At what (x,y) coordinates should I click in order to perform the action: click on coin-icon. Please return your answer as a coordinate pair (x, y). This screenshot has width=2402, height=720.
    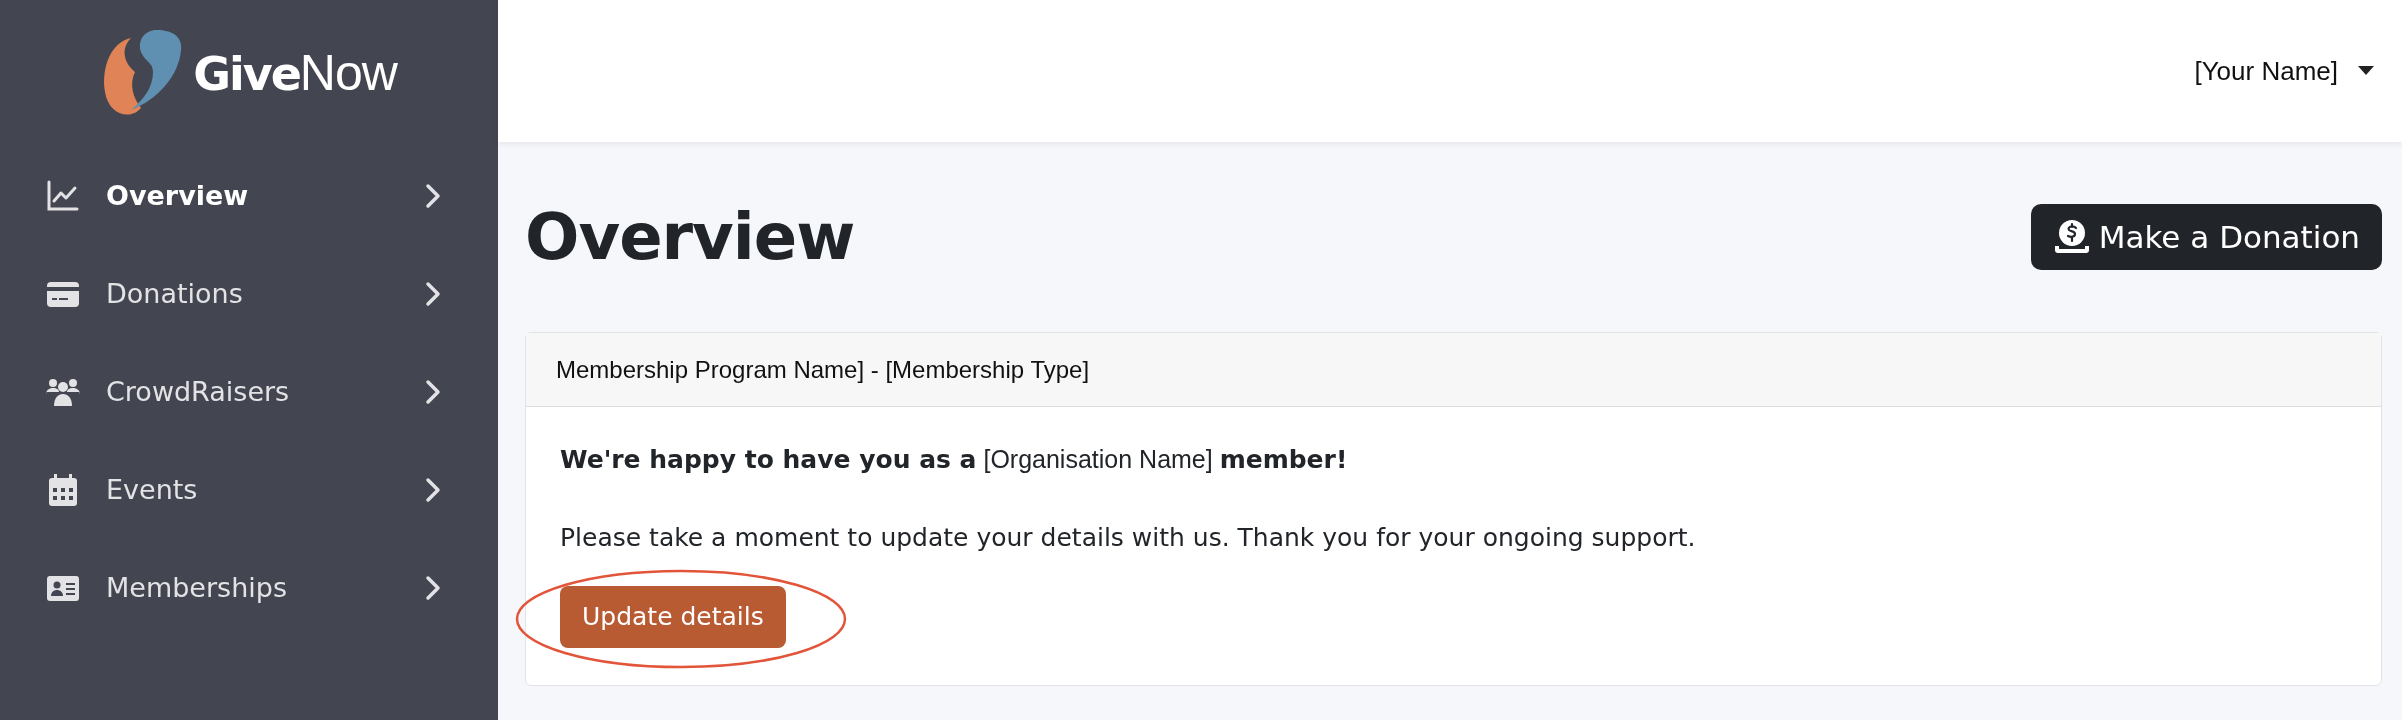
    Looking at the image, I should click on (2071, 237).